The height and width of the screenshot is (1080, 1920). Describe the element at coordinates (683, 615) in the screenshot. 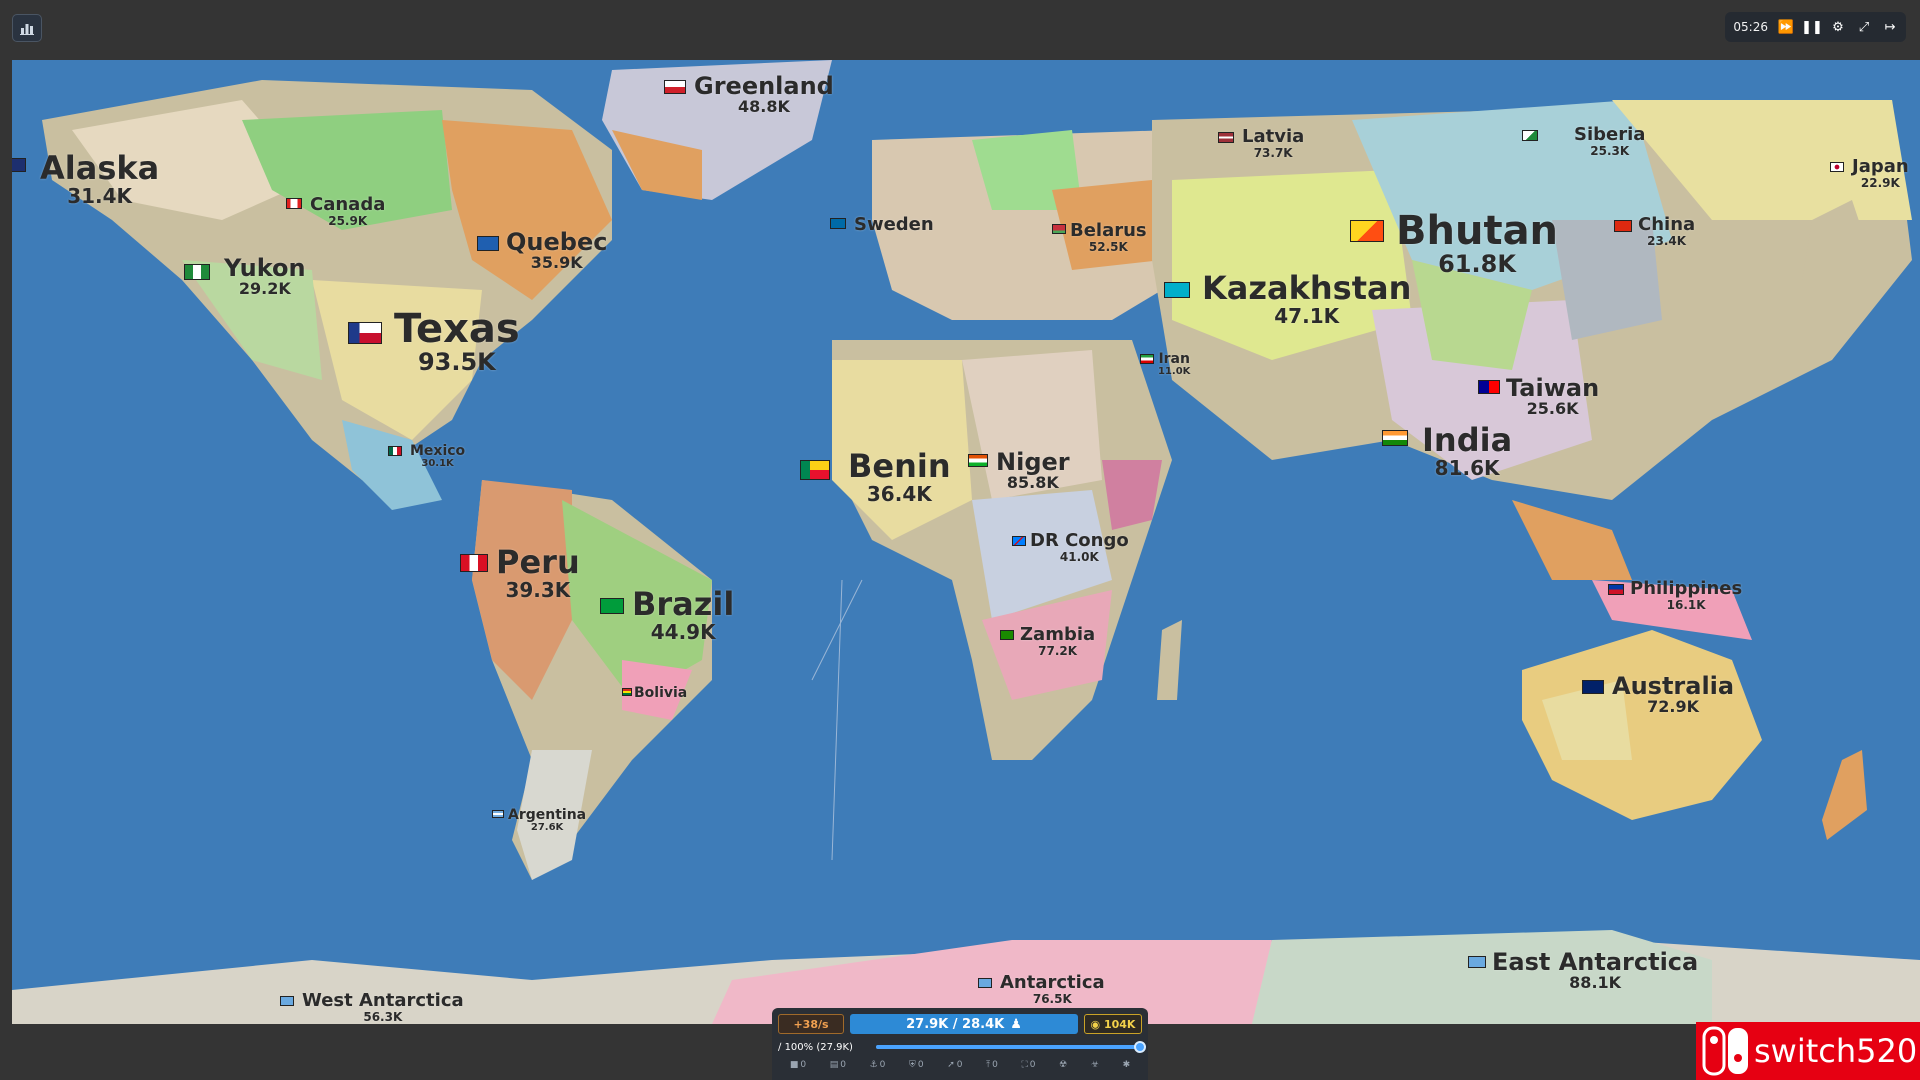

I see `territory-brazil: Brazil 44.9K` at that location.